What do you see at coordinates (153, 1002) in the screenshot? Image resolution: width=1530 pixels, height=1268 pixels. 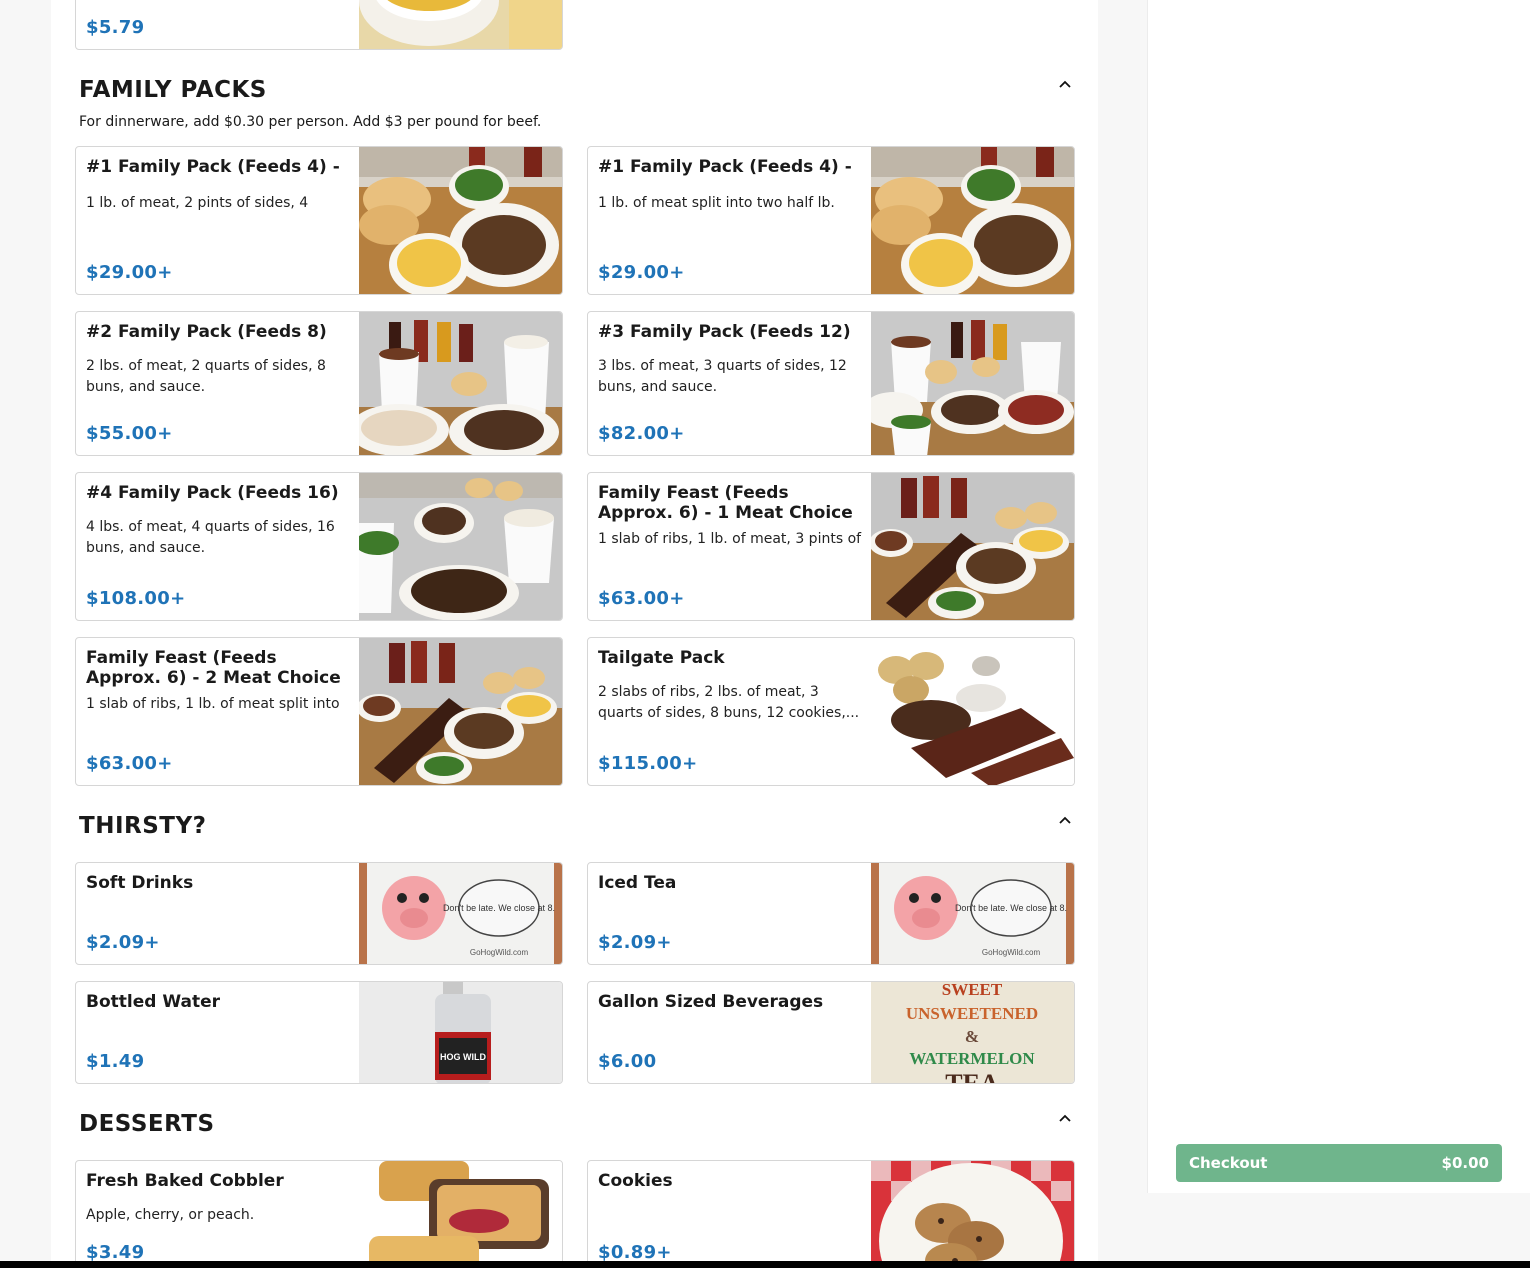 I see `item-name: Bottled Water` at bounding box center [153, 1002].